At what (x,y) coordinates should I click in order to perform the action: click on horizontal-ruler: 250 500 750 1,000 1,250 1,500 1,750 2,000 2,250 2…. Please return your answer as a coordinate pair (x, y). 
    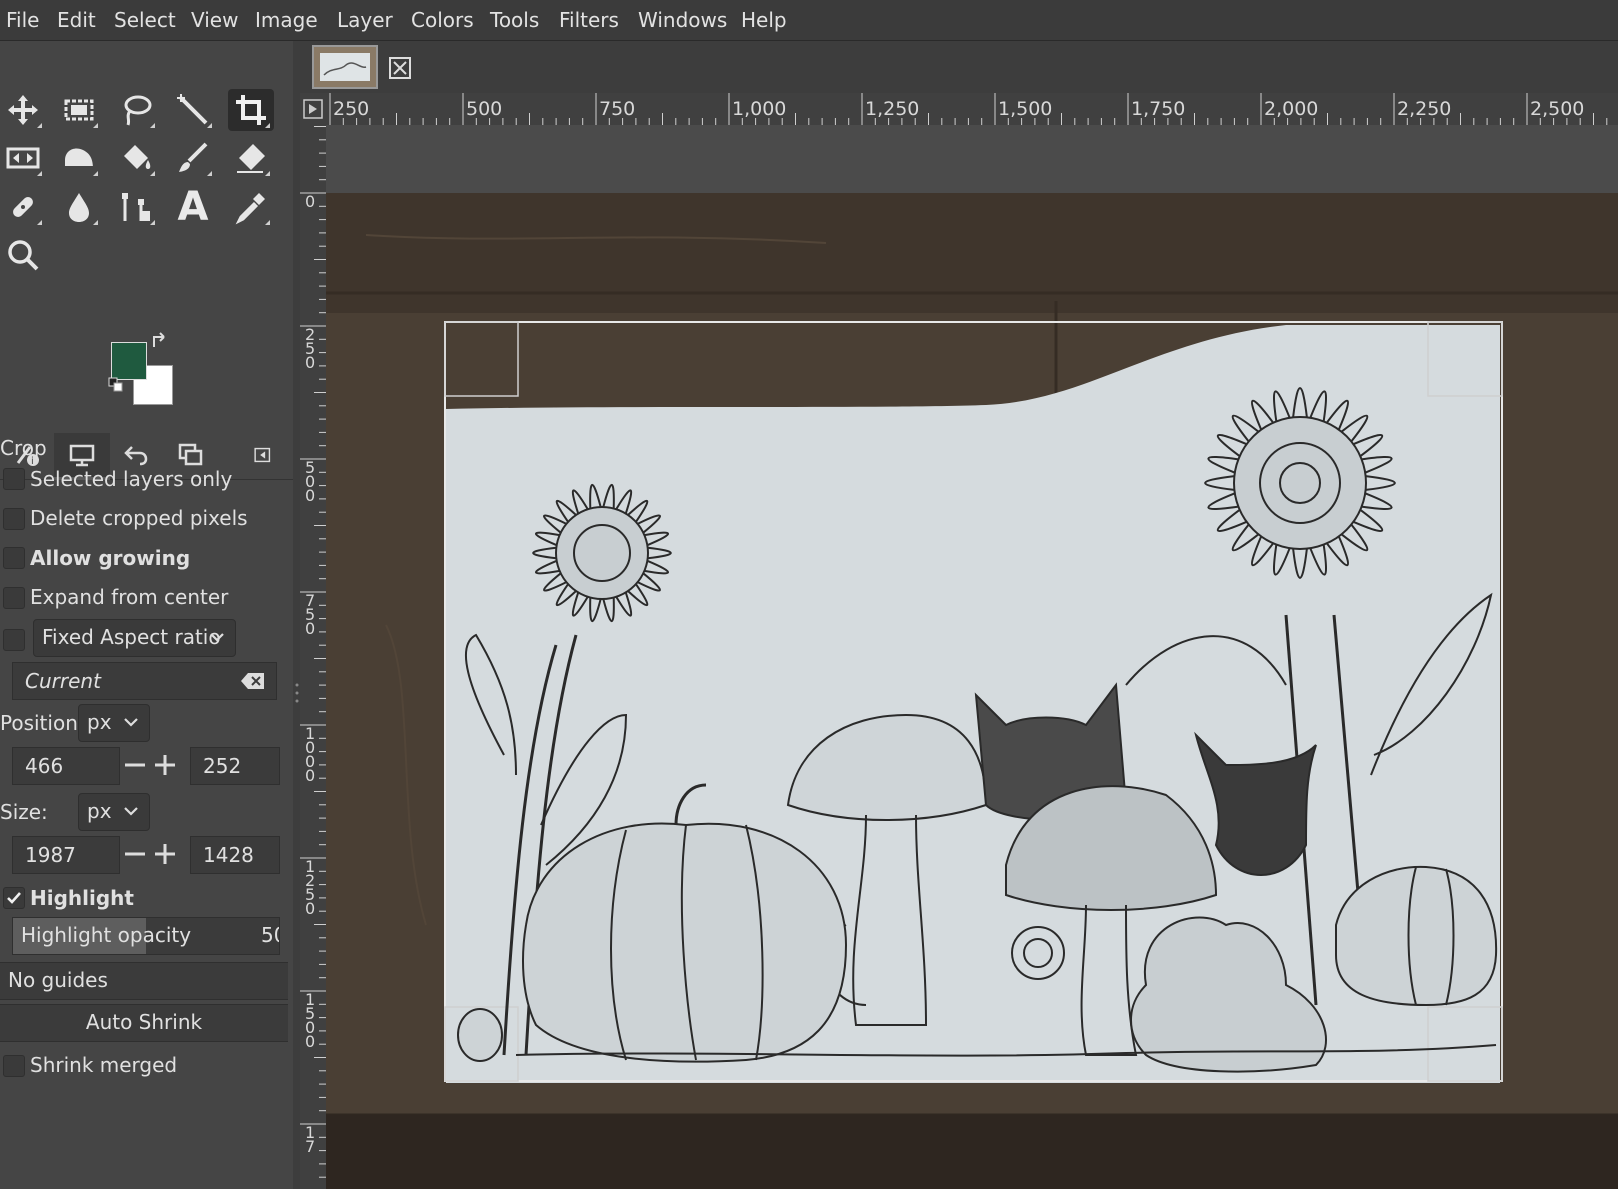
    Looking at the image, I should click on (972, 109).